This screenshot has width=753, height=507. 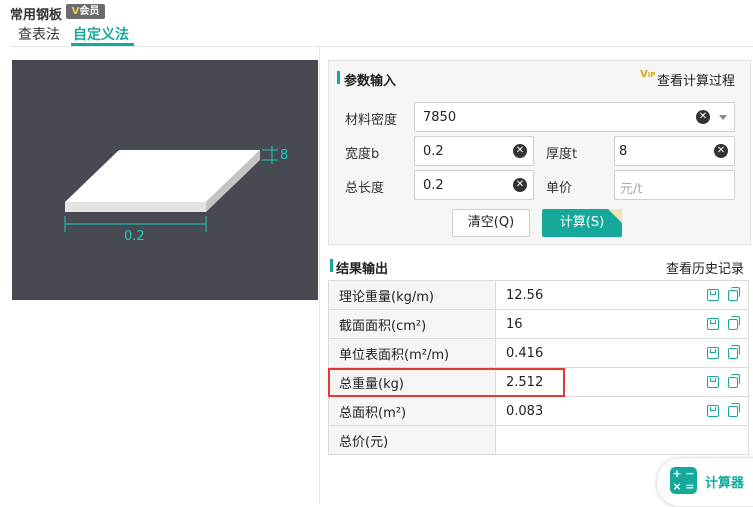 What do you see at coordinates (433, 185) in the screenshot?
I see `length-value: 0.2` at bounding box center [433, 185].